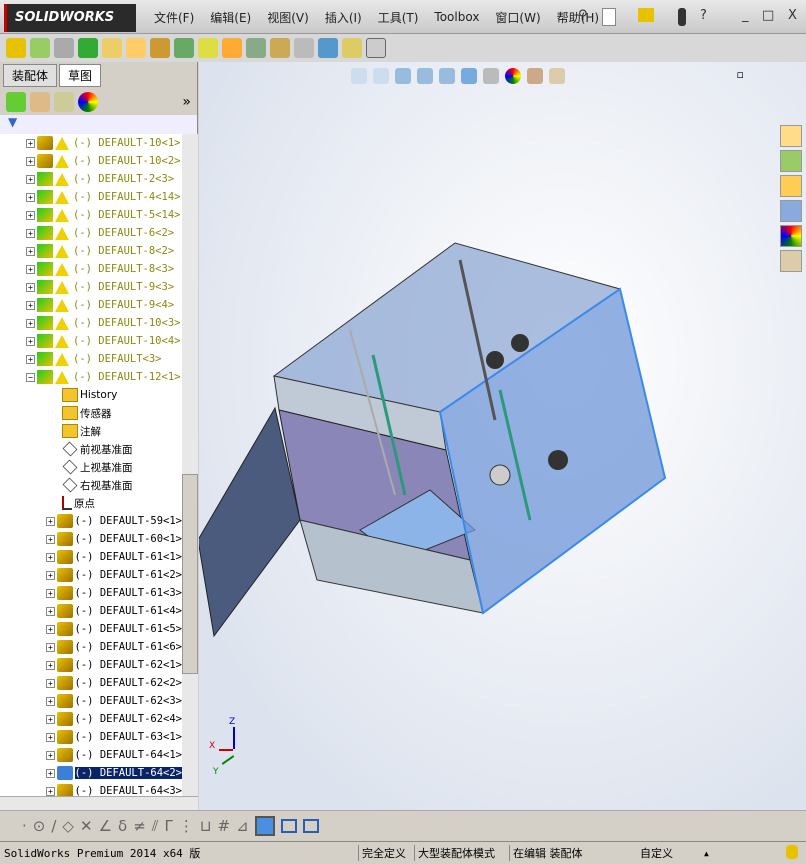  What do you see at coordinates (91, 485) in the screenshot?
I see `tree-item: 右视基准面` at bounding box center [91, 485].